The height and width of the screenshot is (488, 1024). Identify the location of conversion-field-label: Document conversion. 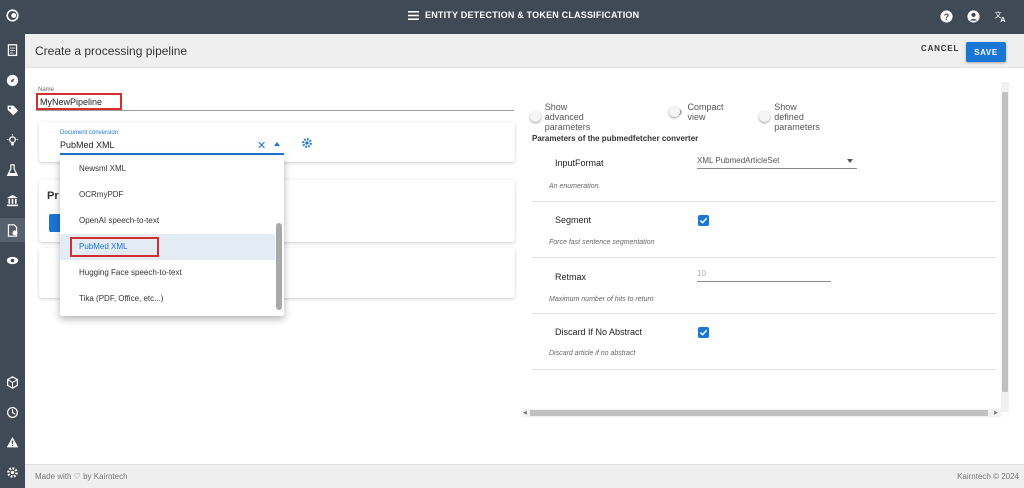
(89, 133).